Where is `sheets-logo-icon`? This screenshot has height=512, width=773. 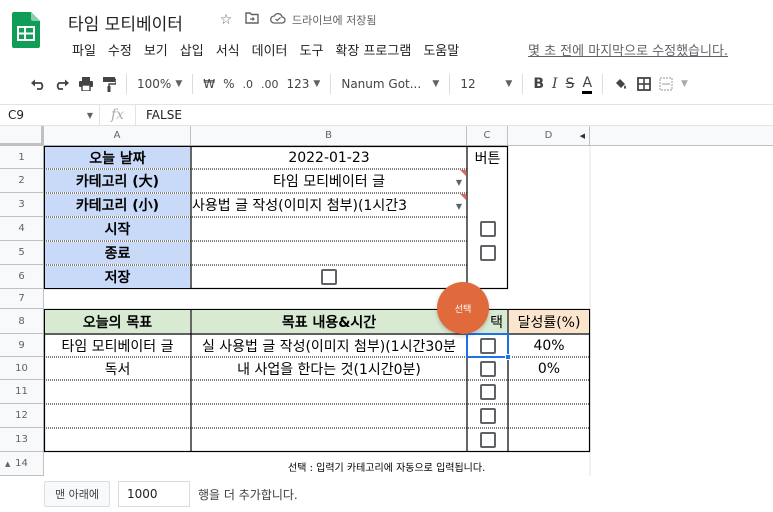 sheets-logo-icon is located at coordinates (26, 30).